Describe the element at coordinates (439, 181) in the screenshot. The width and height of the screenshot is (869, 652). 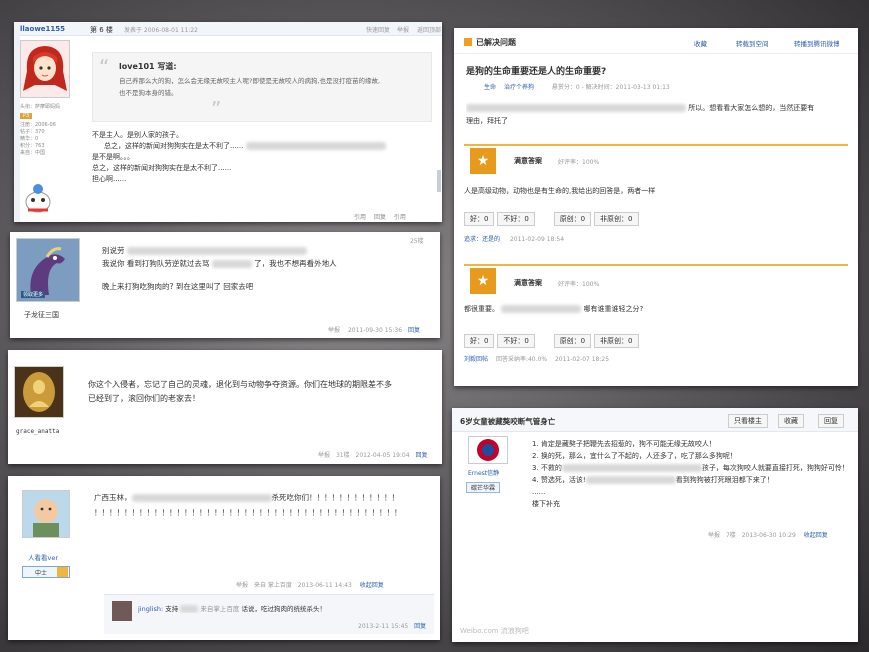
I see `scrollbar` at that location.